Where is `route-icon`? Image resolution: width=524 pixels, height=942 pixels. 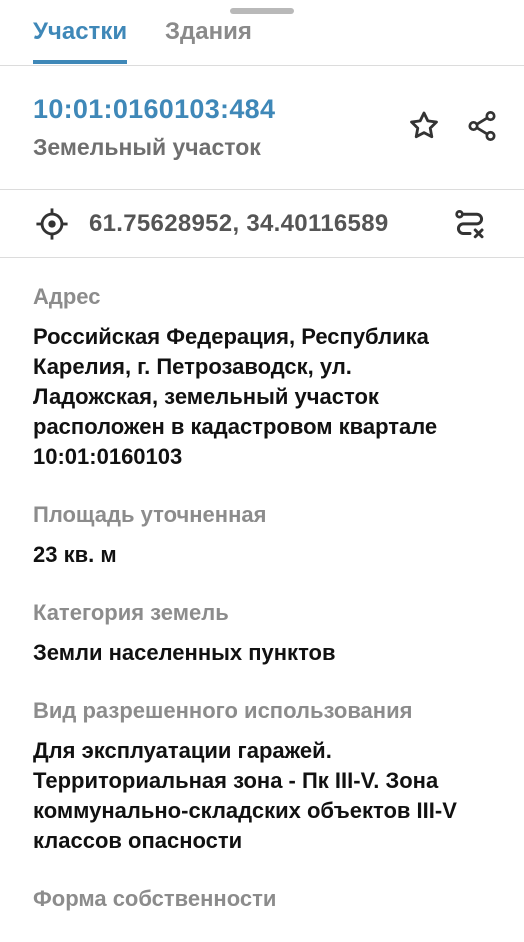 route-icon is located at coordinates (469, 224).